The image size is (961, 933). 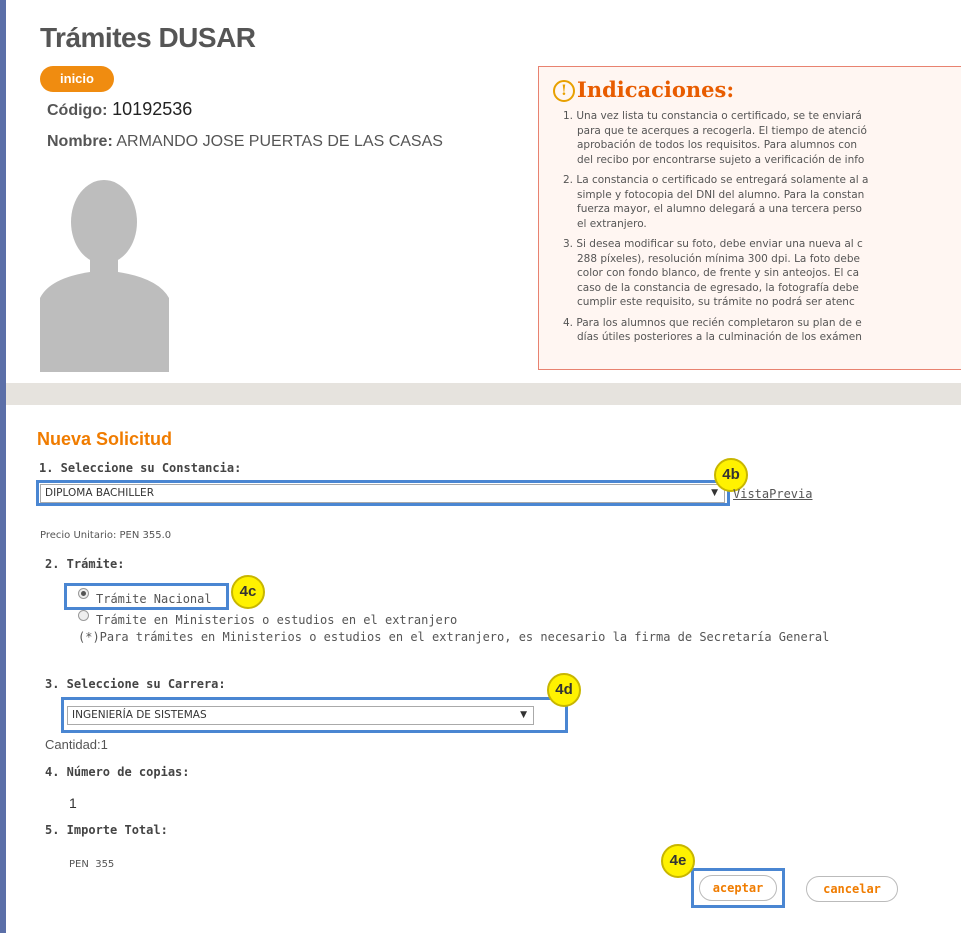 What do you see at coordinates (79, 864) in the screenshot?
I see `importe-currency: PEN` at bounding box center [79, 864].